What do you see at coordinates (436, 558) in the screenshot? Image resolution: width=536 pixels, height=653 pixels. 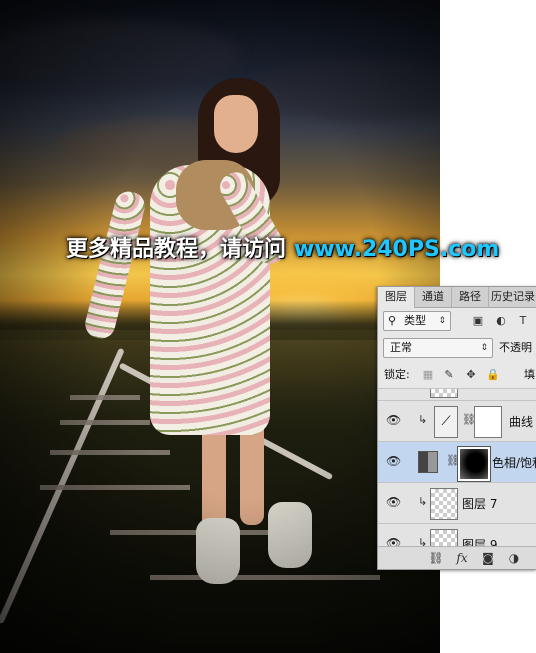 I see `link-icon: ⛓` at bounding box center [436, 558].